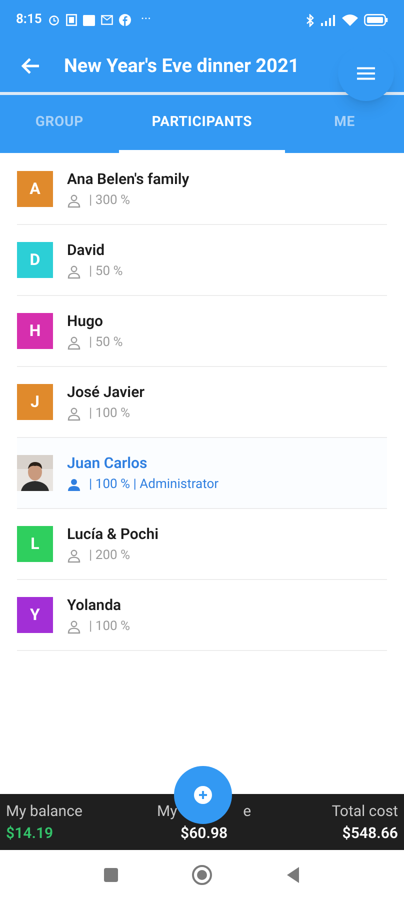 This screenshot has height=900, width=404. Describe the element at coordinates (146, 20) in the screenshot. I see `more-notifications: ···` at that location.